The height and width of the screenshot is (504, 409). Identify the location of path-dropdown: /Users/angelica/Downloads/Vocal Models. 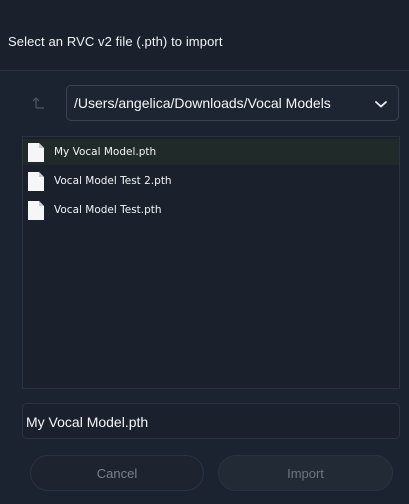
(232, 103).